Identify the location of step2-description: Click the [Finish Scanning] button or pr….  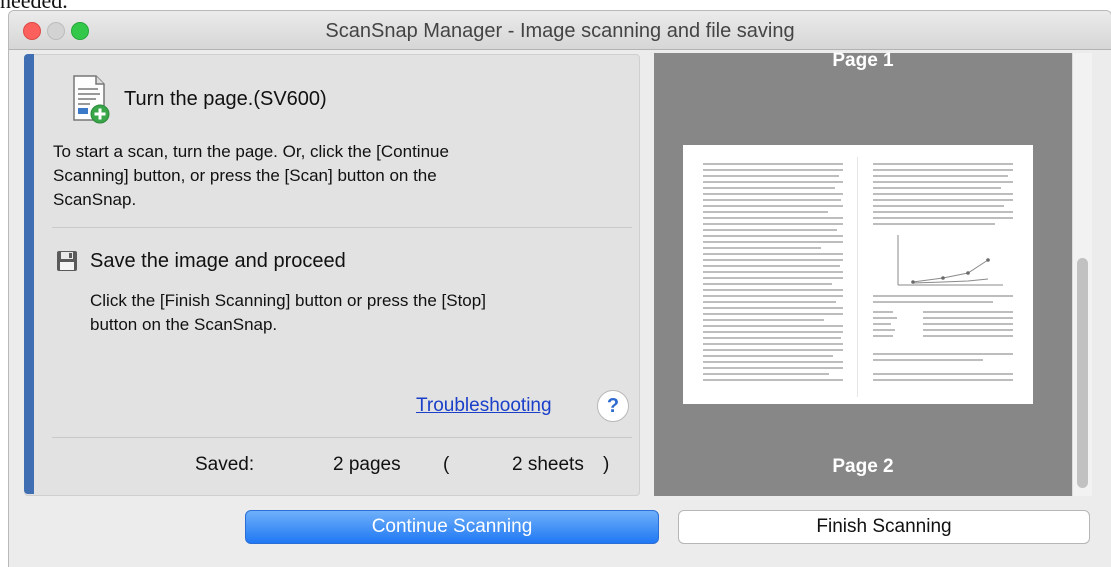
(335, 313).